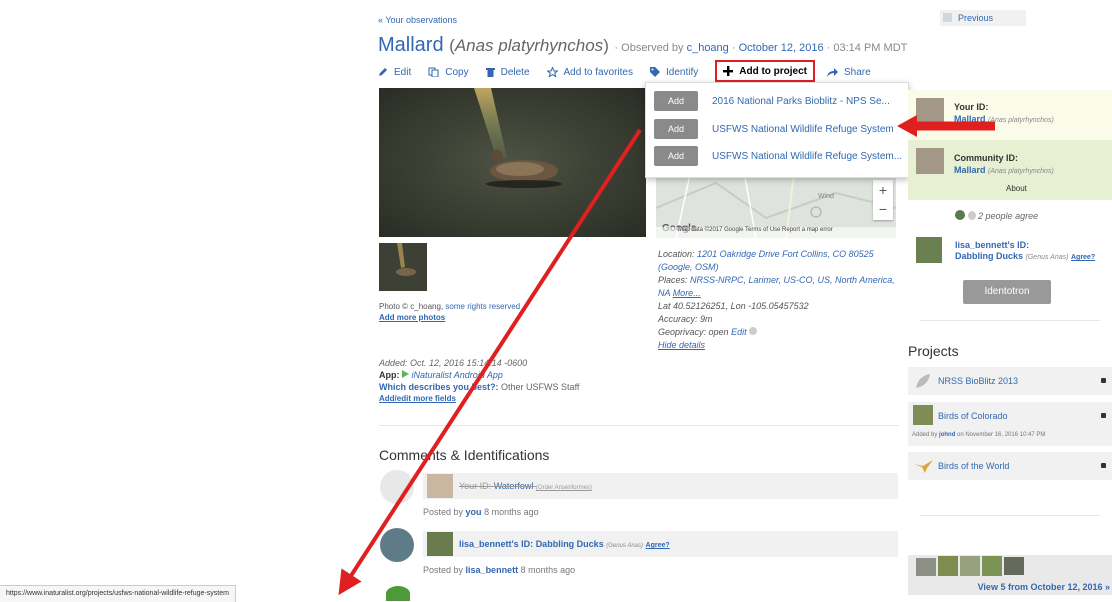 The image size is (1112, 602). Describe the element at coordinates (971, 107) in the screenshot. I see `your-id-label: Your ID:` at that location.